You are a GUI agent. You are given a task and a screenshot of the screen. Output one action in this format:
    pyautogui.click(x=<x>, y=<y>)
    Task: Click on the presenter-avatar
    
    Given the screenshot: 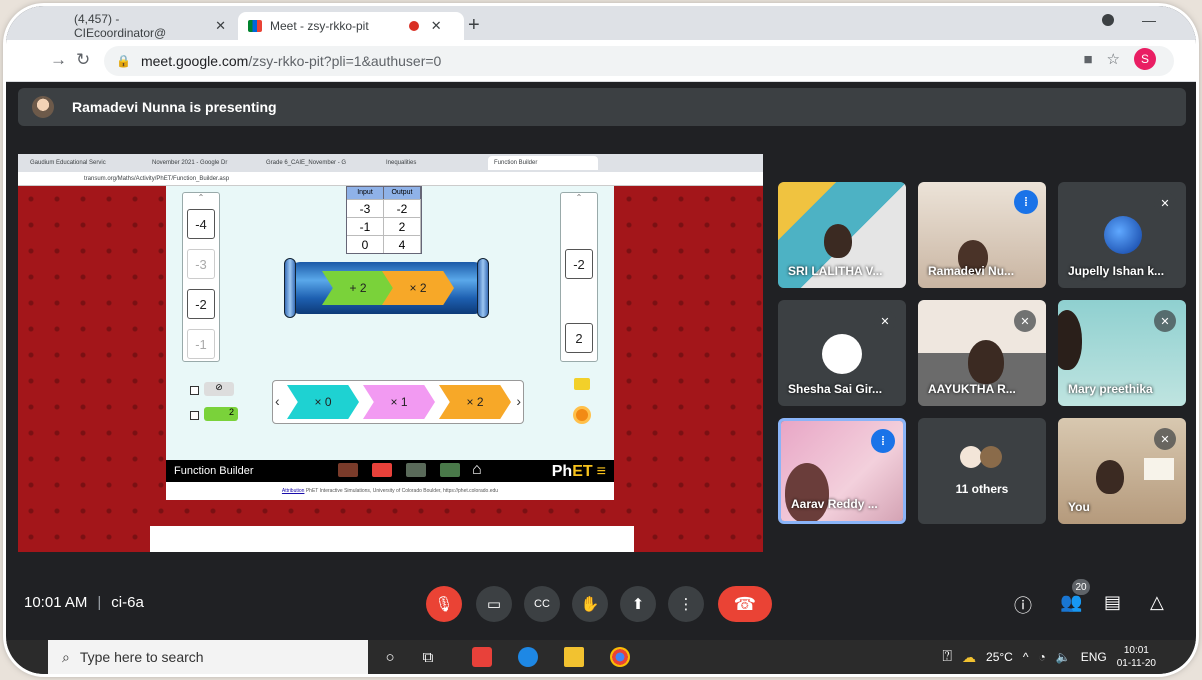 What is the action you would take?
    pyautogui.click(x=43, y=107)
    